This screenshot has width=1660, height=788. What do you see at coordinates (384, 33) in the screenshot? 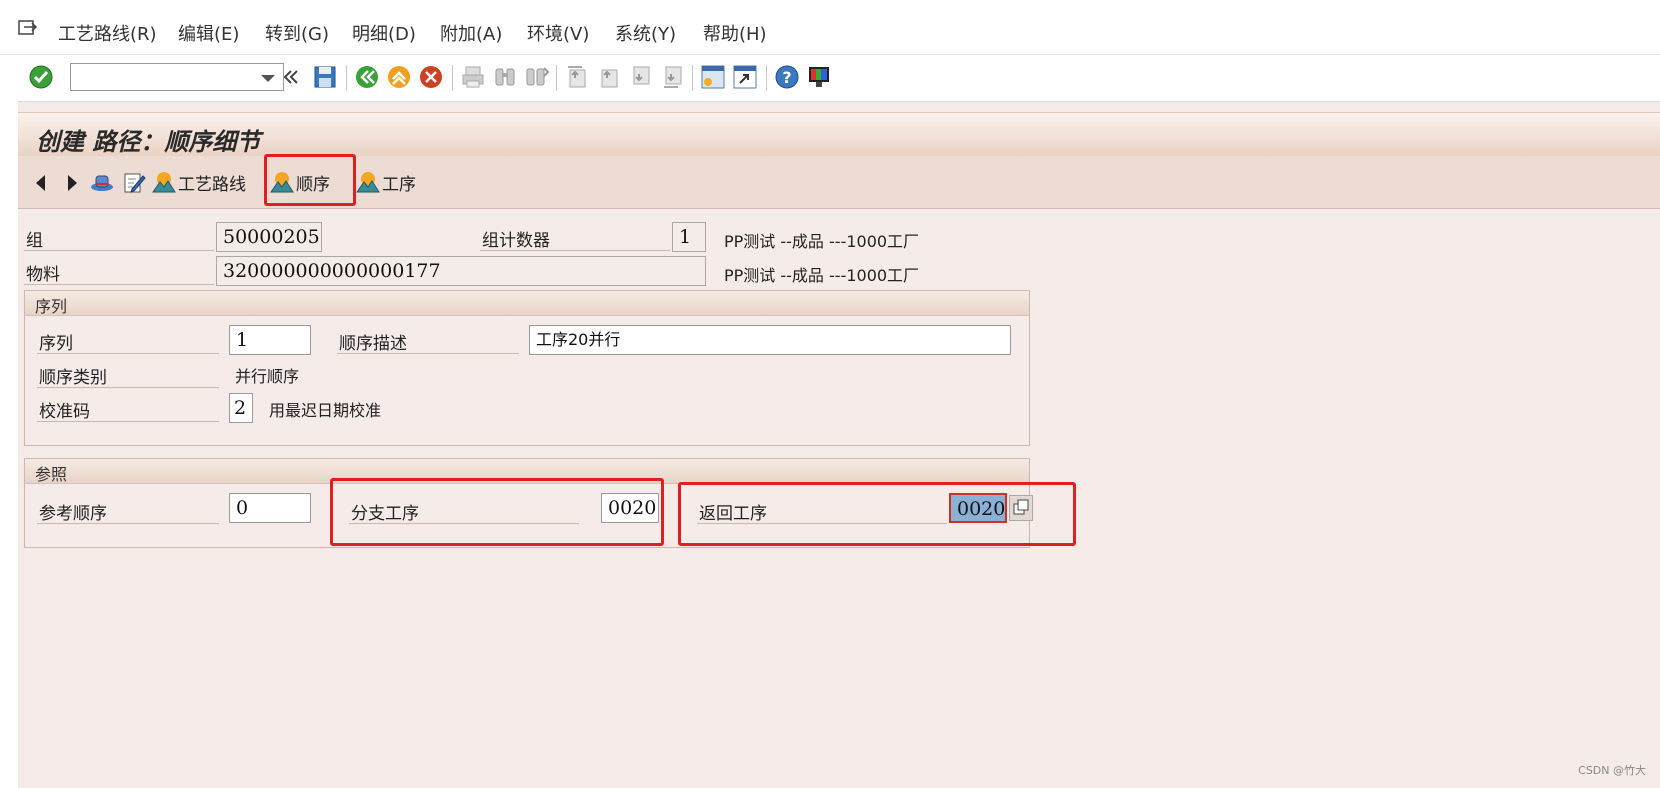
I see `menu-details: 明细(D)` at bounding box center [384, 33].